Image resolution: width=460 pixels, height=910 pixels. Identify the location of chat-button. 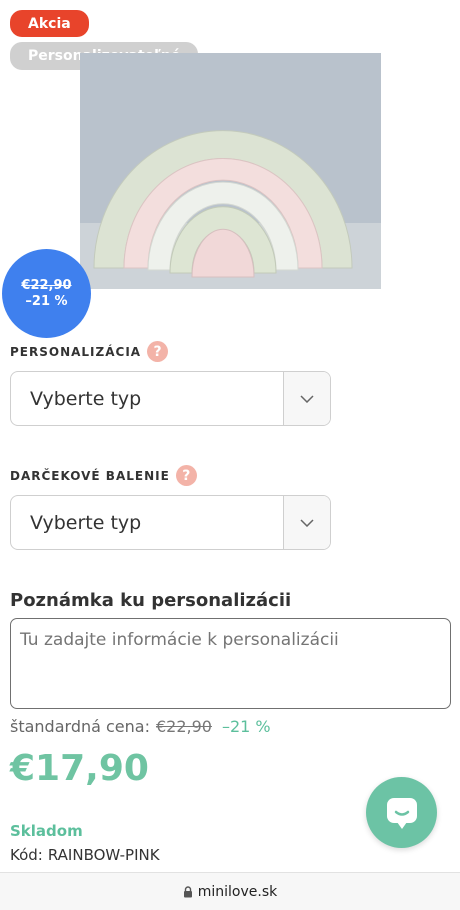
(401, 812).